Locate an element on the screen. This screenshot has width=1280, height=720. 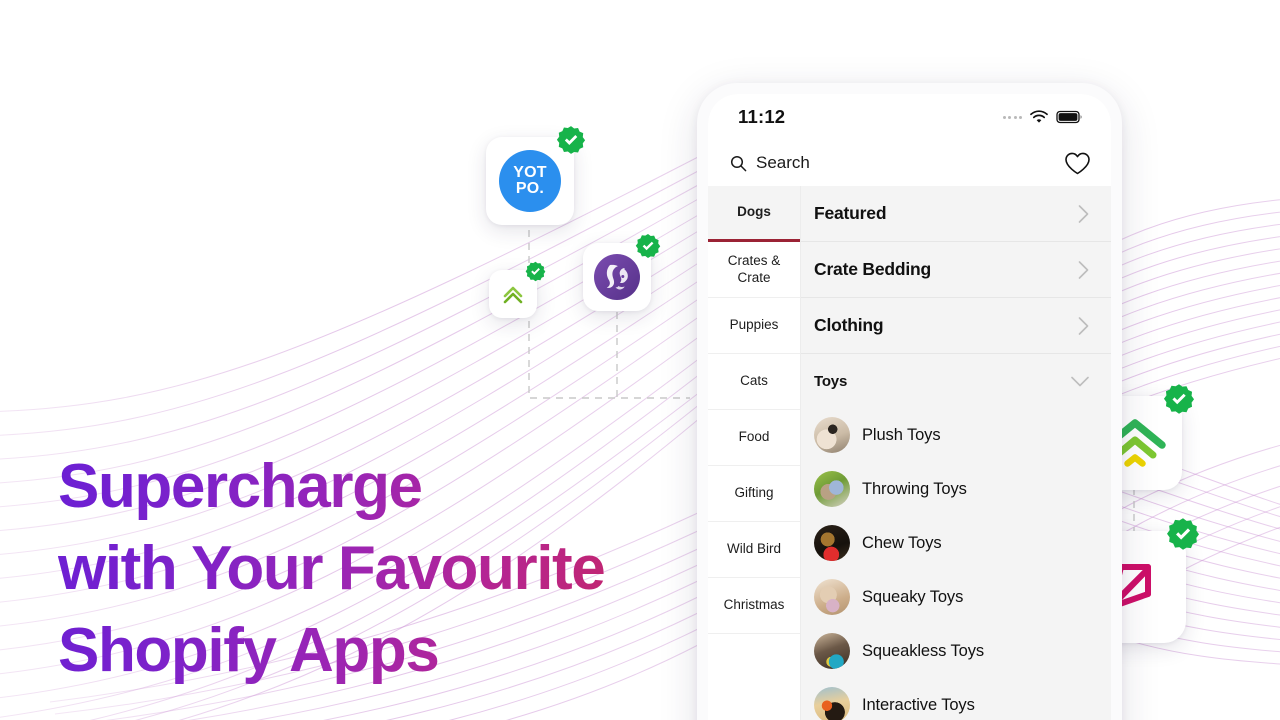
category-item-food: Food is located at coordinates (754, 438).